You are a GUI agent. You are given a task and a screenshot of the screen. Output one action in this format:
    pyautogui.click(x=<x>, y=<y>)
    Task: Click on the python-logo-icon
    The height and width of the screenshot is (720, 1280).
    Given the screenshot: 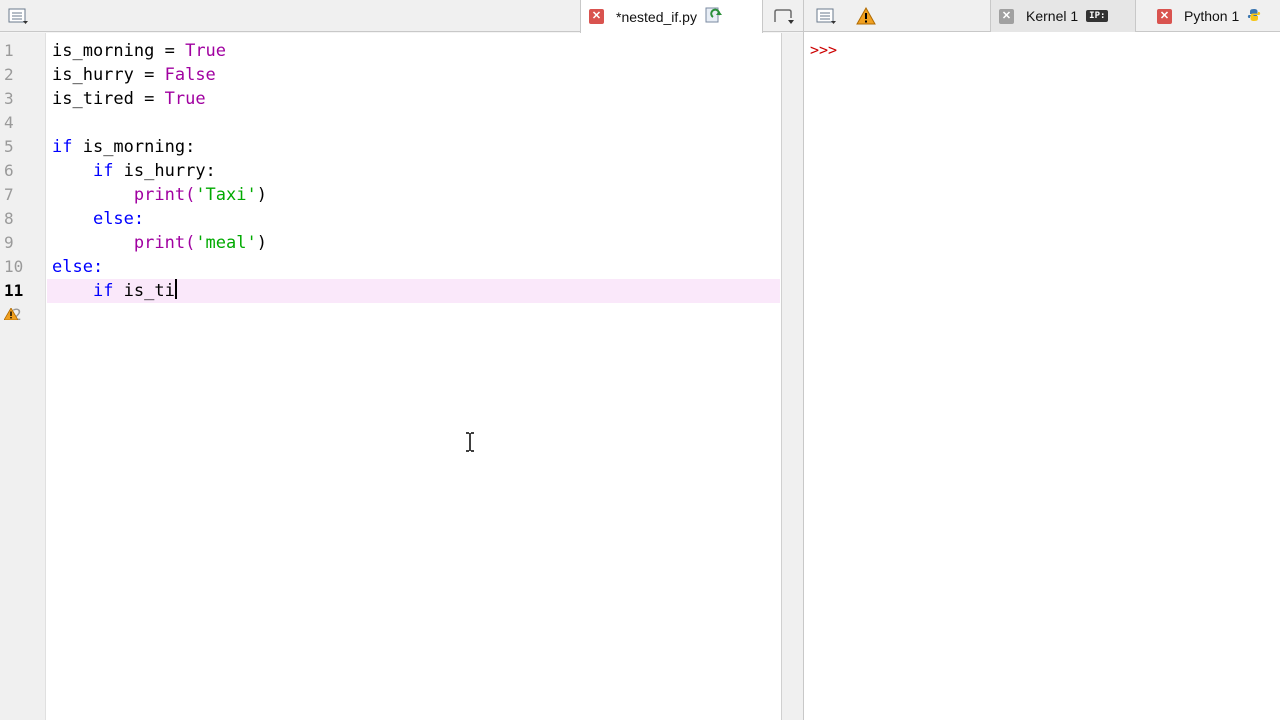 What is the action you would take?
    pyautogui.click(x=1254, y=16)
    